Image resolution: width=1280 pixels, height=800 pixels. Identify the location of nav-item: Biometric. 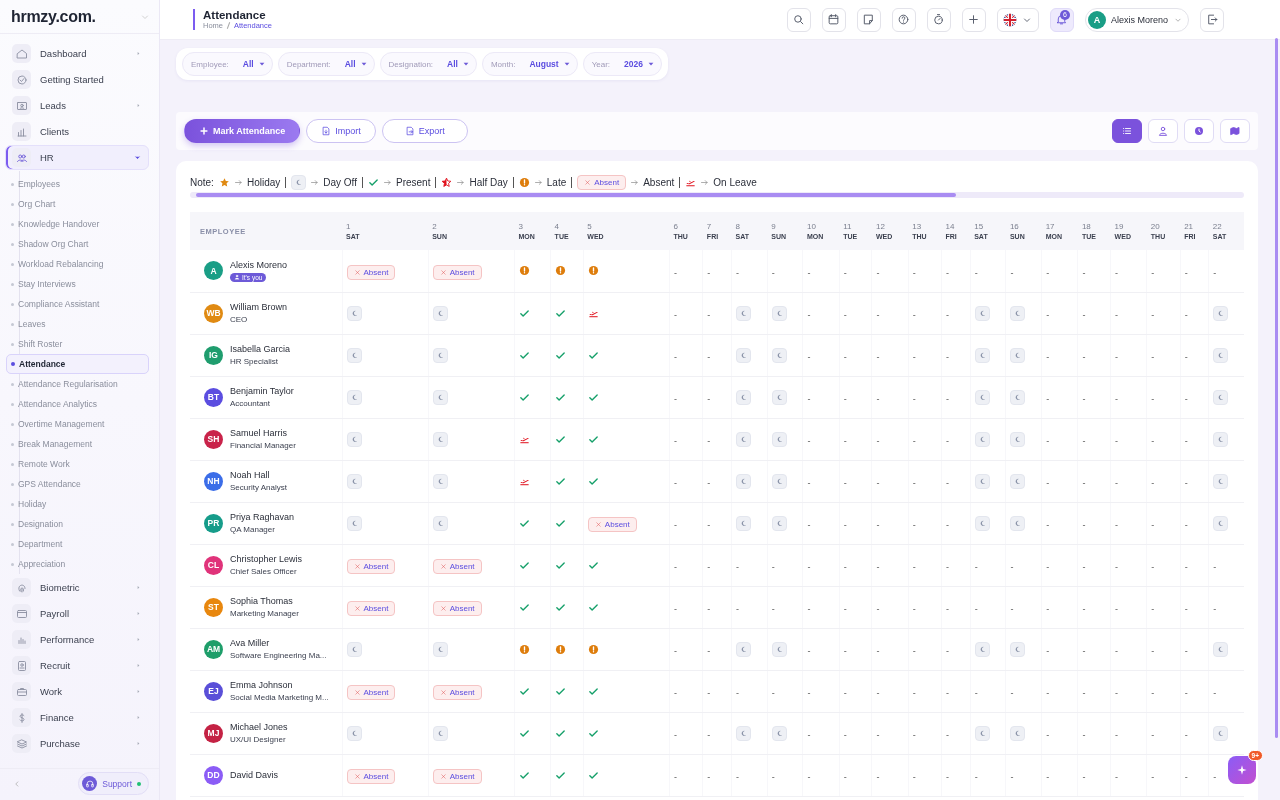
(77, 587).